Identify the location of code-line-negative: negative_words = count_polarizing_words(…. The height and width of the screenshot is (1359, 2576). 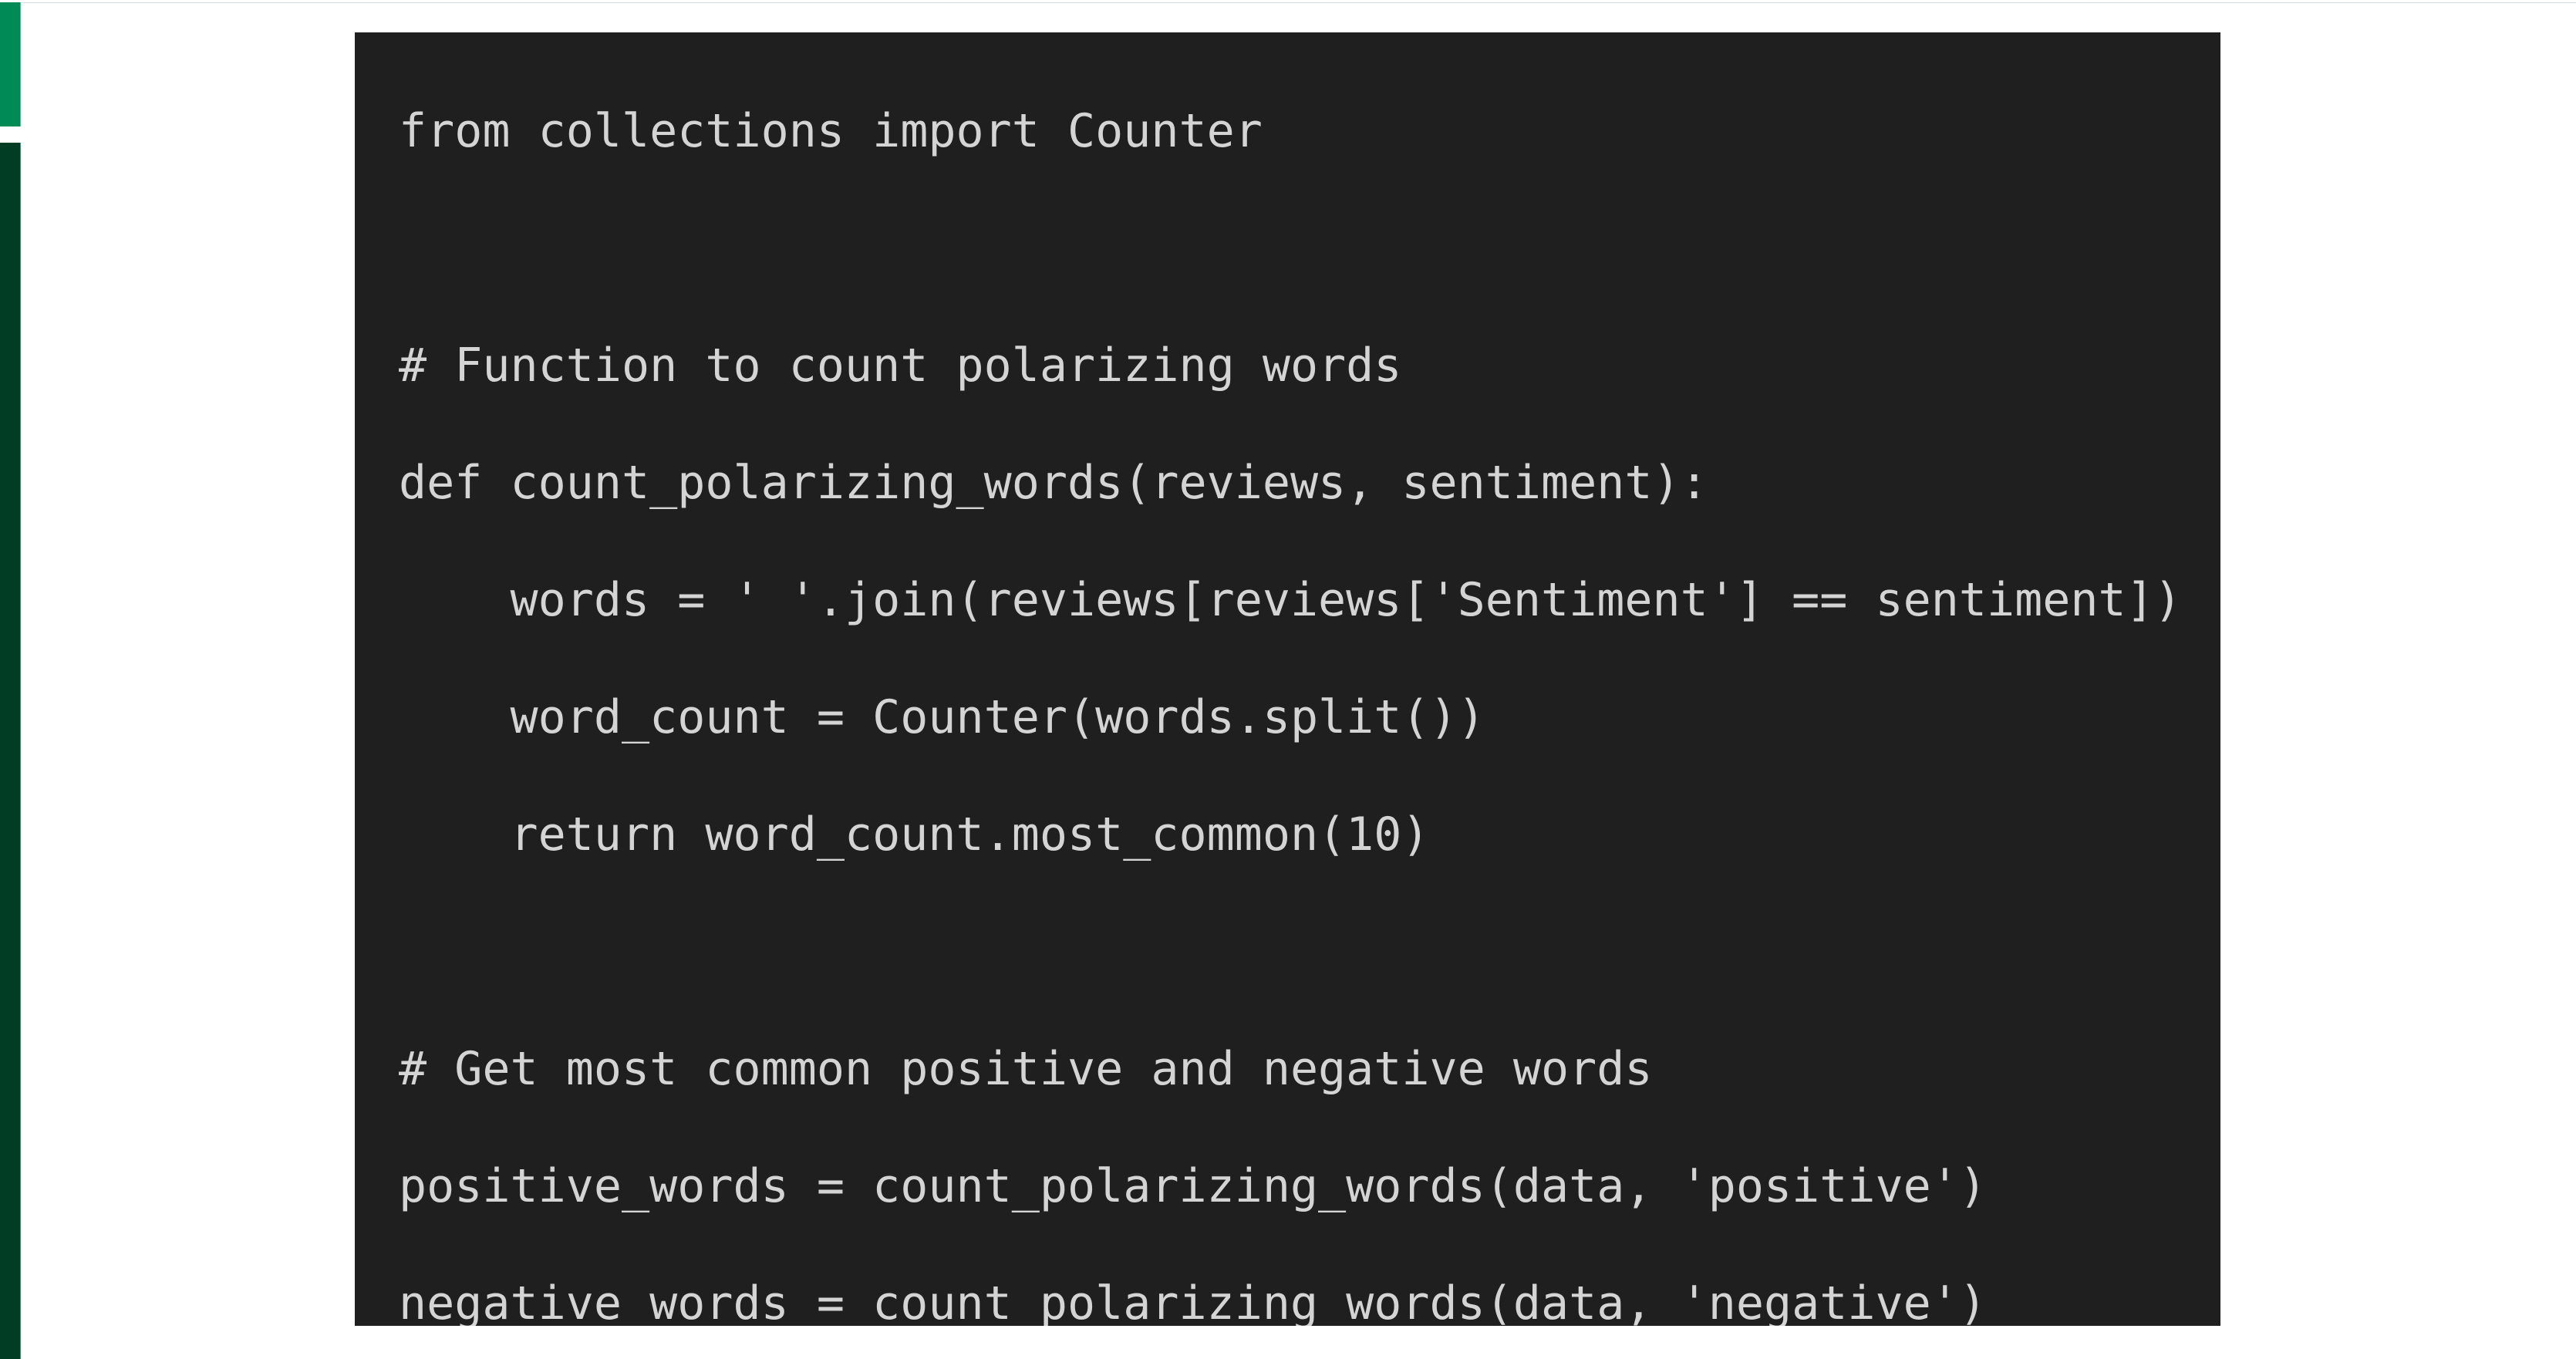
(1193, 1301).